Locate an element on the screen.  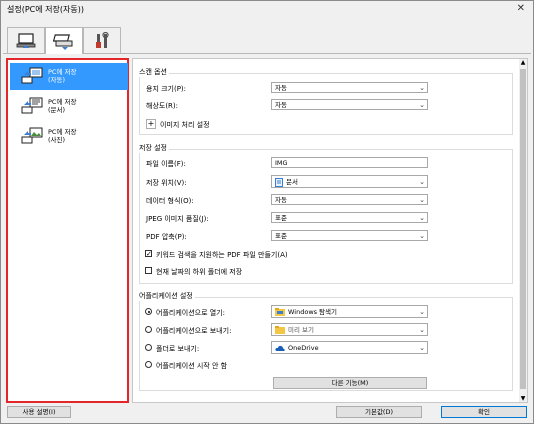
ok-button: 확인 is located at coordinates (484, 412).